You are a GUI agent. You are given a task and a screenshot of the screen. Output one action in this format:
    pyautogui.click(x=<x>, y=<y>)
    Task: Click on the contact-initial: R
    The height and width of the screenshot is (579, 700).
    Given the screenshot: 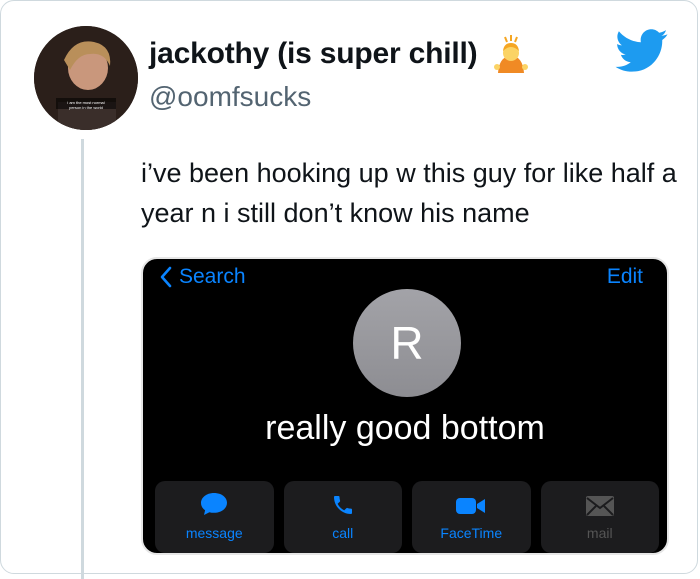 What is the action you would take?
    pyautogui.click(x=407, y=343)
    